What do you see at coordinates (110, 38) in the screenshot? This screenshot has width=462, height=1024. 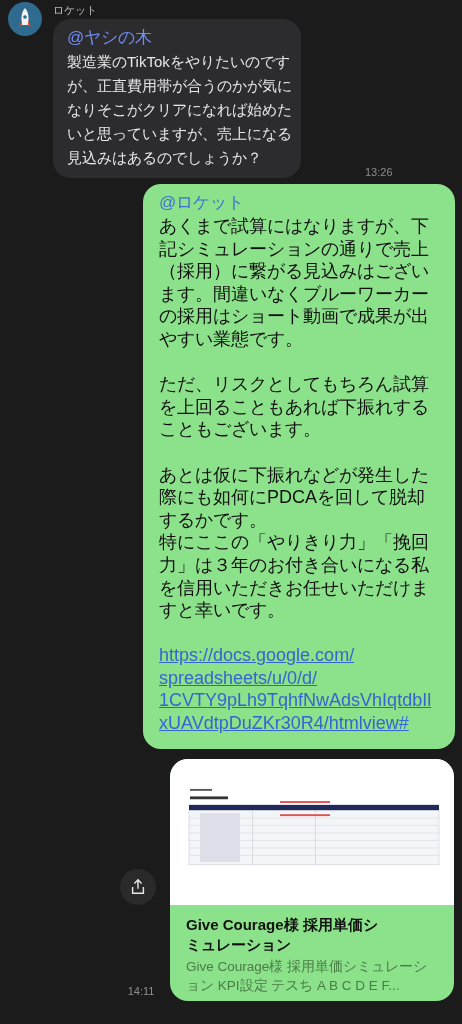 I see `mention-link: @ヤシの木` at bounding box center [110, 38].